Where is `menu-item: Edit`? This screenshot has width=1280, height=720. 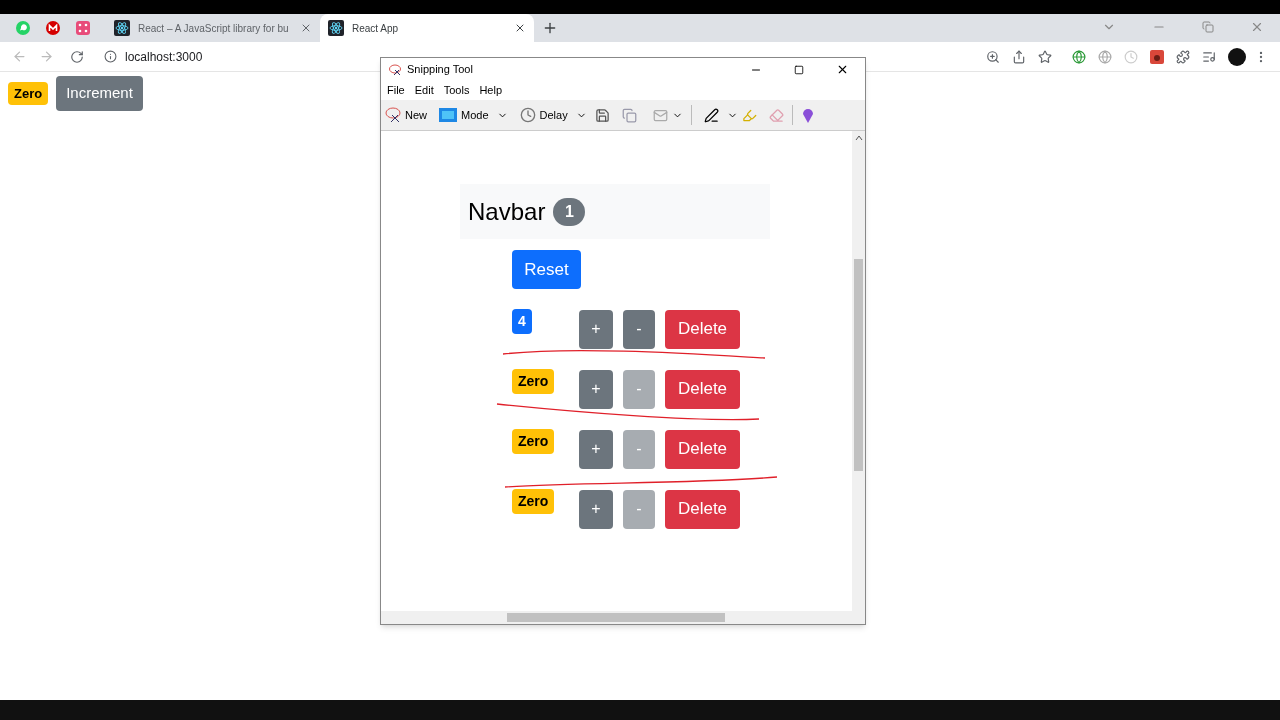 menu-item: Edit is located at coordinates (424, 90).